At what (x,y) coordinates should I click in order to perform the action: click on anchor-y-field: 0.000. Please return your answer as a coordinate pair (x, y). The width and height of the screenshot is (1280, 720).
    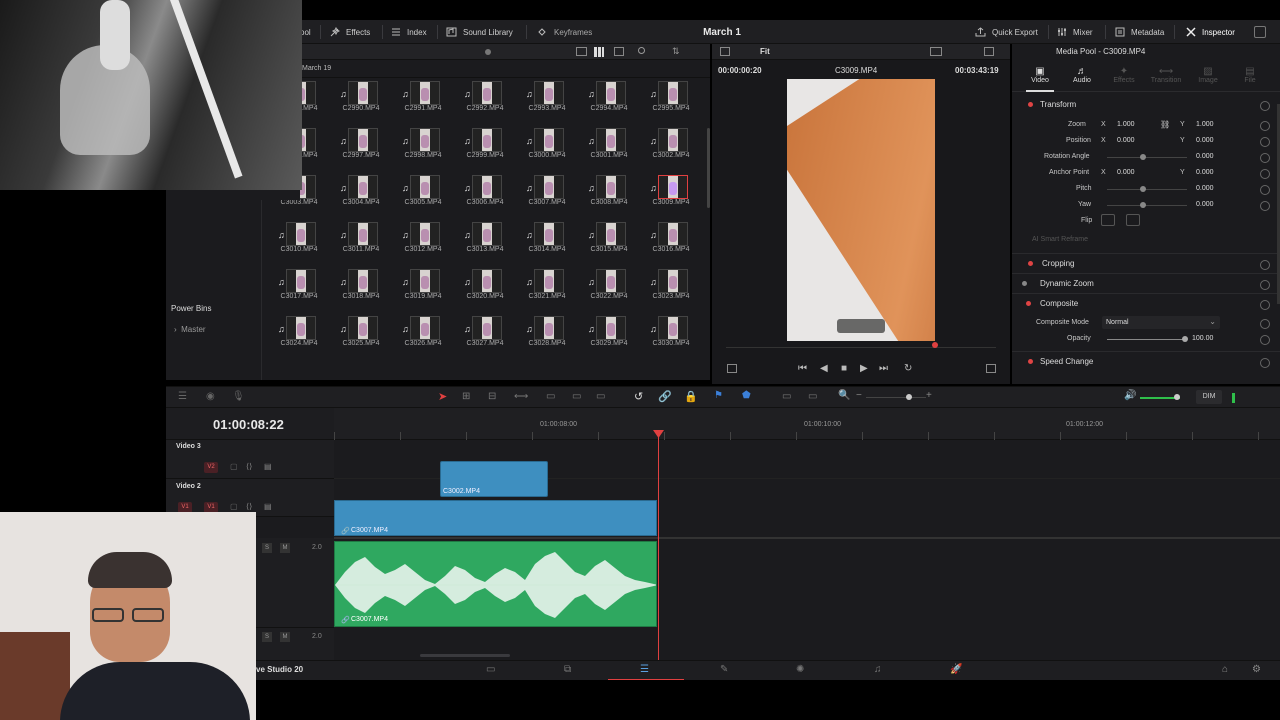
    Looking at the image, I should click on (1205, 172).